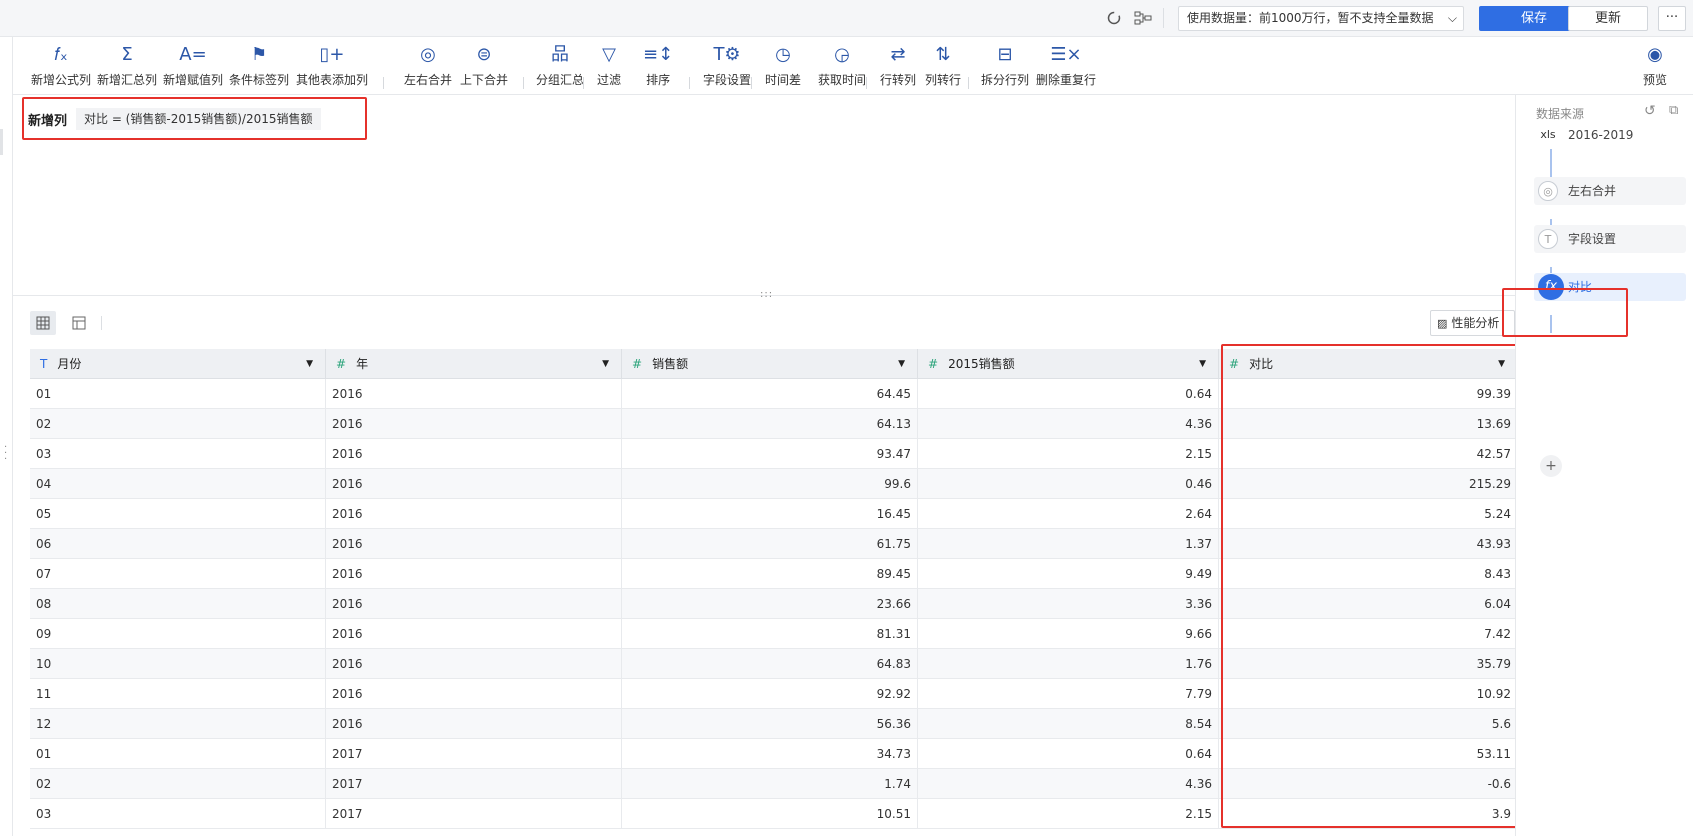  Describe the element at coordinates (61, 80) in the screenshot. I see `tool-label: 新增公式列` at that location.